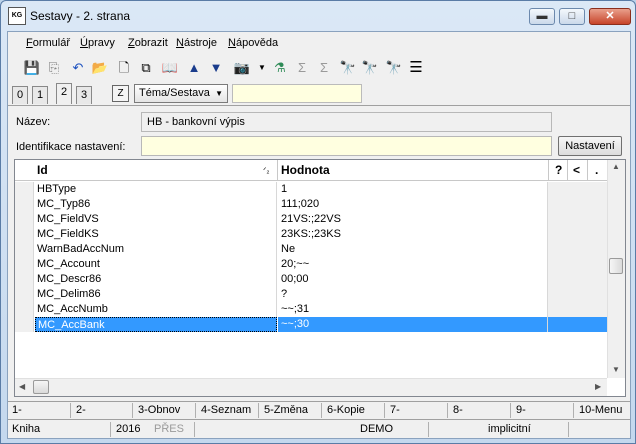 The width and height of the screenshot is (636, 444). What do you see at coordinates (41, 387) in the screenshot?
I see `horizontal-scroll-thumb` at bounding box center [41, 387].